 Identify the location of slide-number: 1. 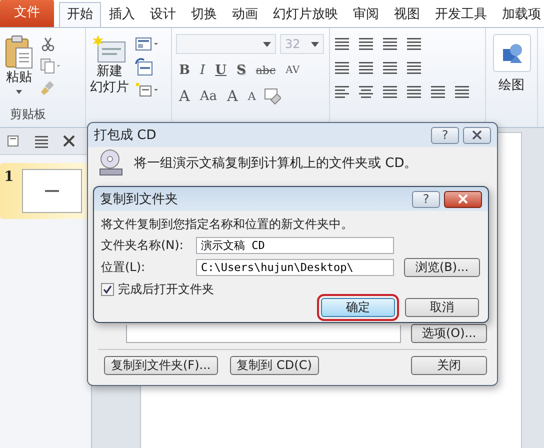
(9, 177).